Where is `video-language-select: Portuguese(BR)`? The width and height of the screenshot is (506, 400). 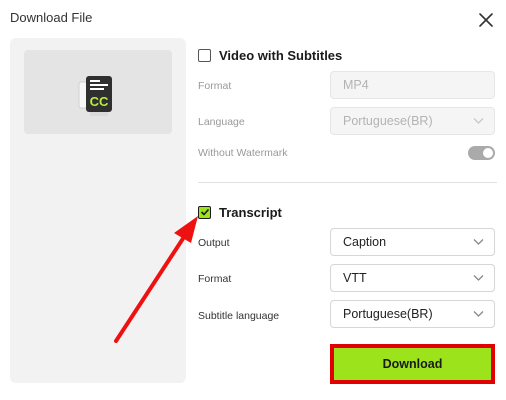 video-language-select: Portuguese(BR) is located at coordinates (412, 121).